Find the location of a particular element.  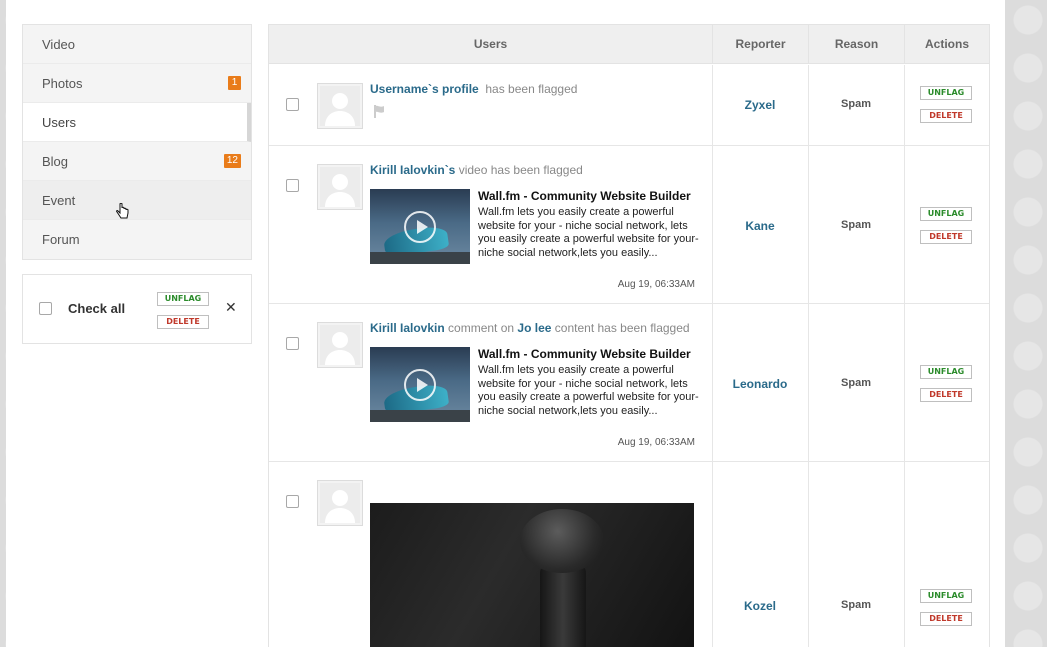

sidebar-item-forum: Forum is located at coordinates (137, 239).